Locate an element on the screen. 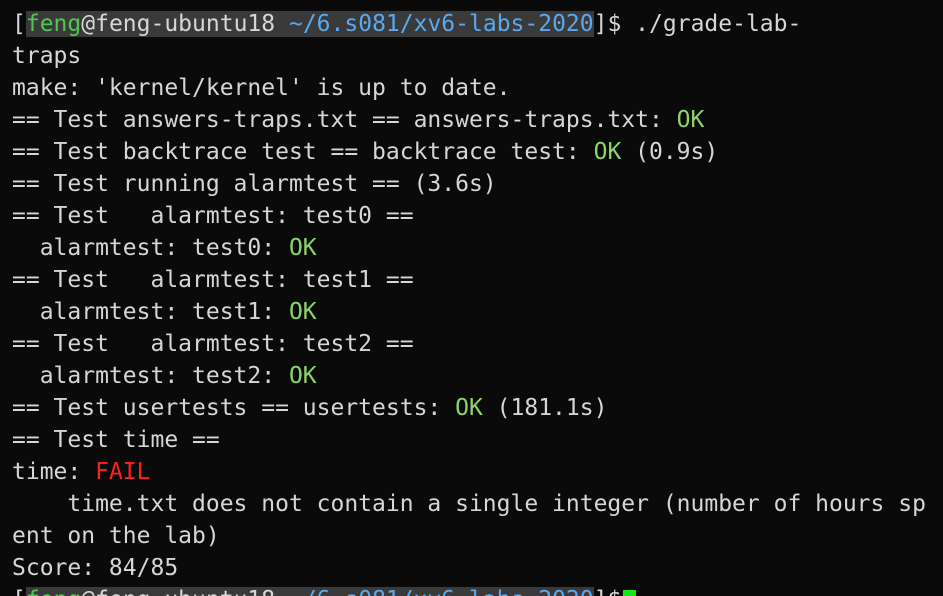 This screenshot has height=596, width=943. test-alarmtest-test2-line: == Test alarmtest: test2 == is located at coordinates (213, 344).